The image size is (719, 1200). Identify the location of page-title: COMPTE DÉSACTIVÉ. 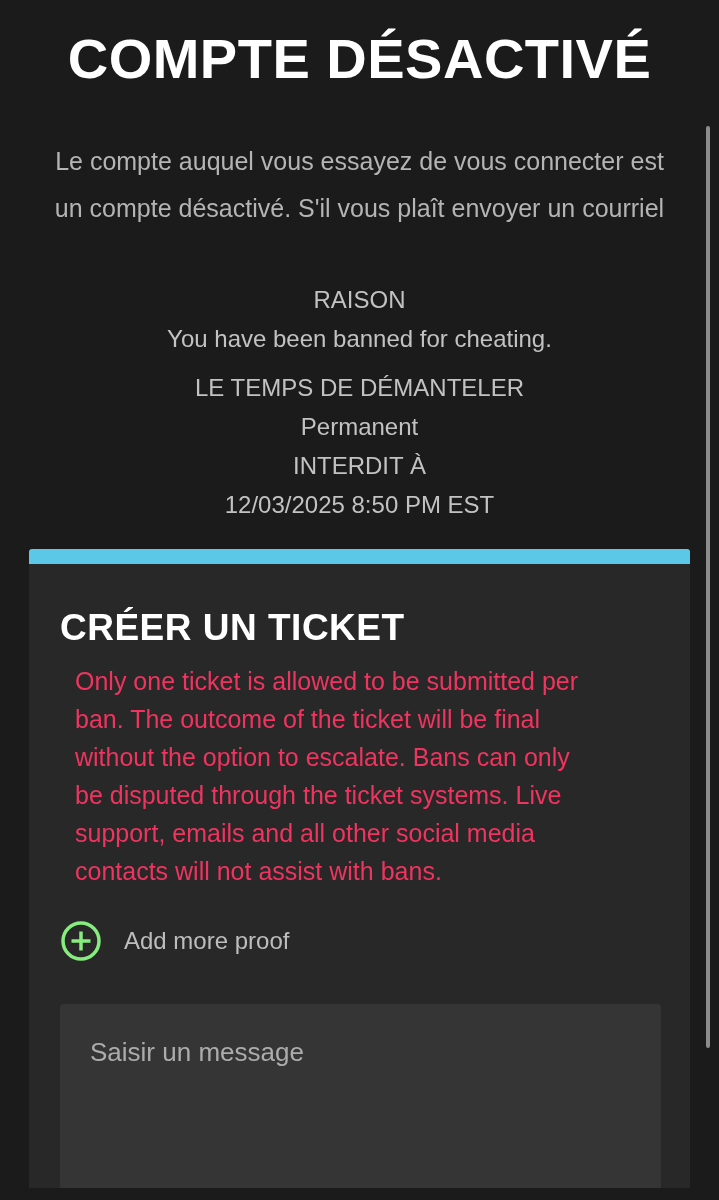
(359, 59).